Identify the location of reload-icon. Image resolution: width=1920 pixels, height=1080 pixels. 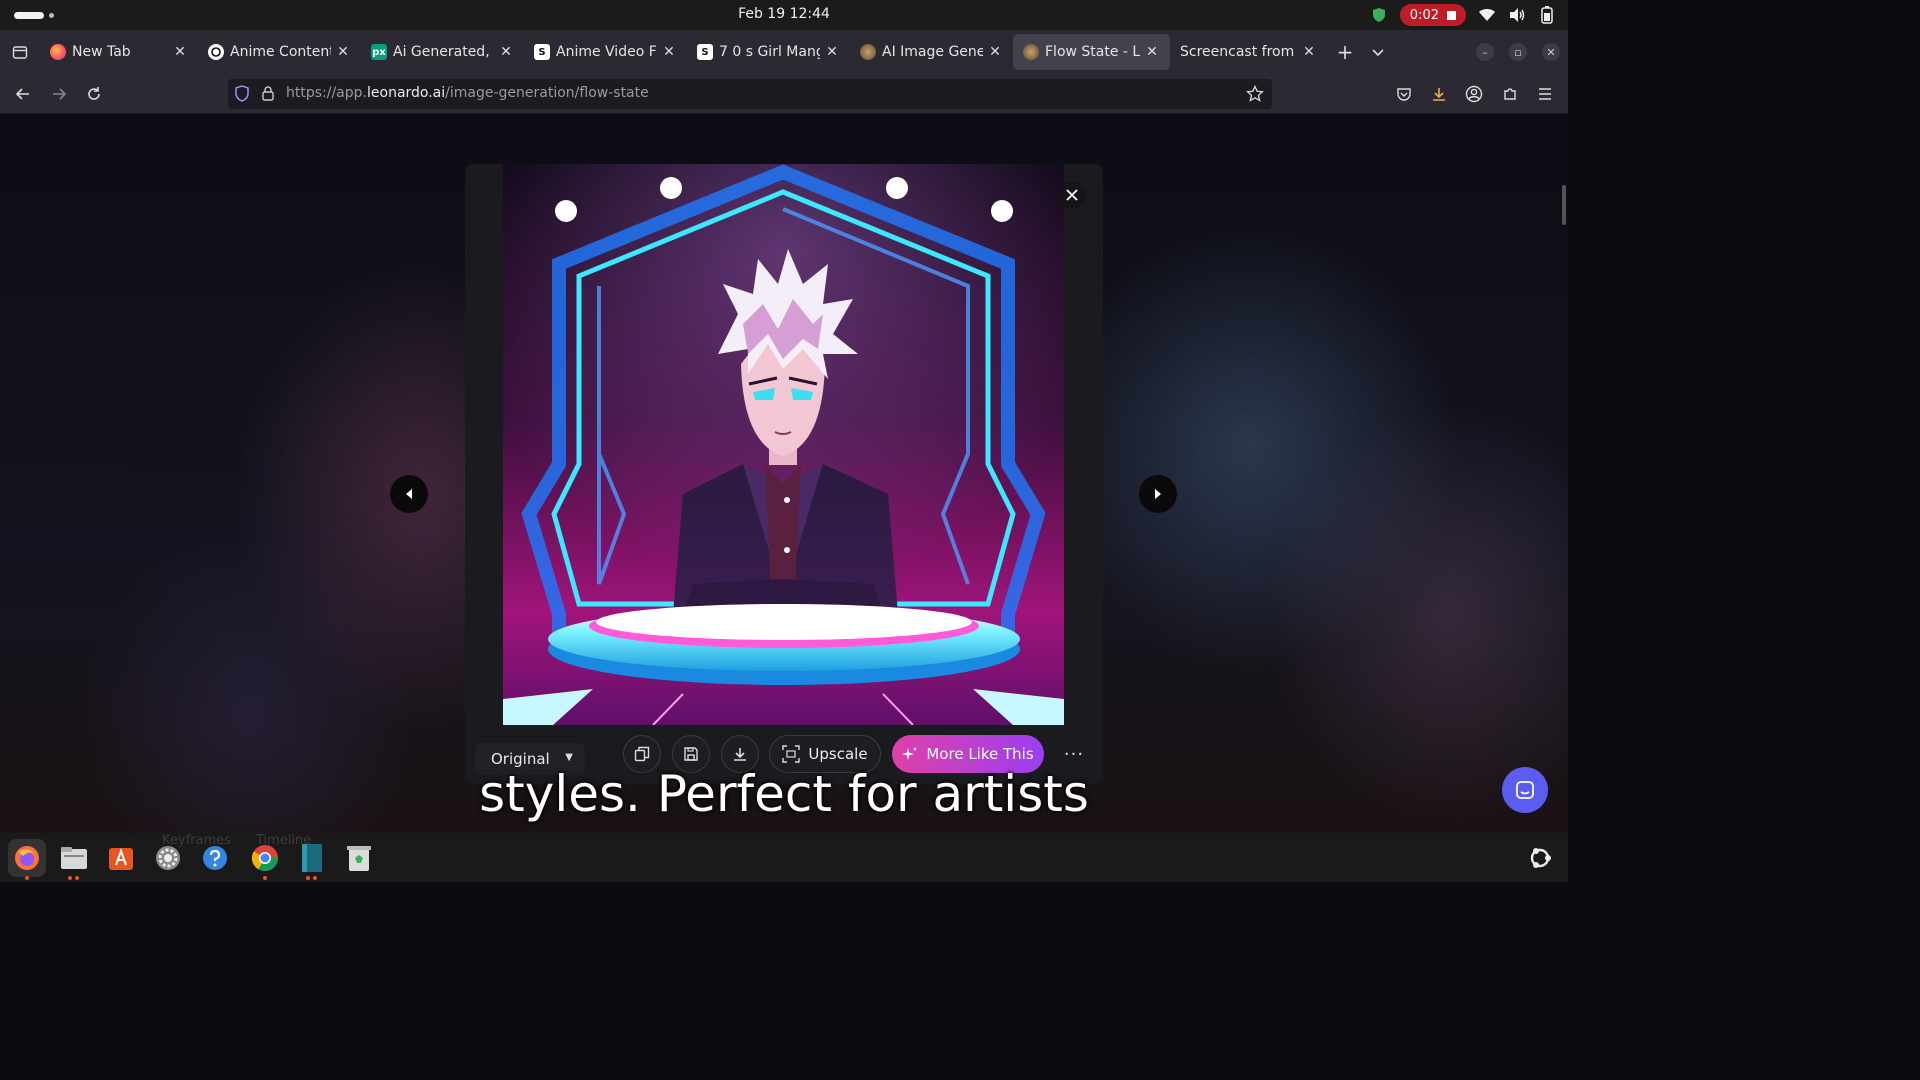
(94, 93).